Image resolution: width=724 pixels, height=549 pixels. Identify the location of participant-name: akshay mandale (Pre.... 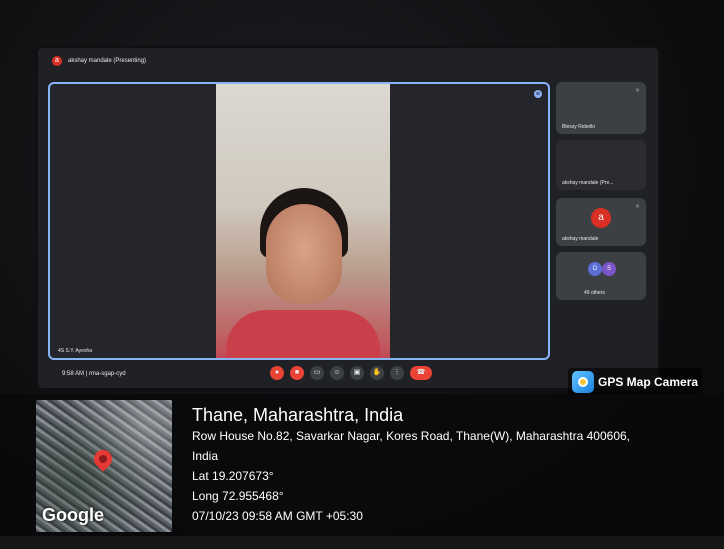
(588, 183).